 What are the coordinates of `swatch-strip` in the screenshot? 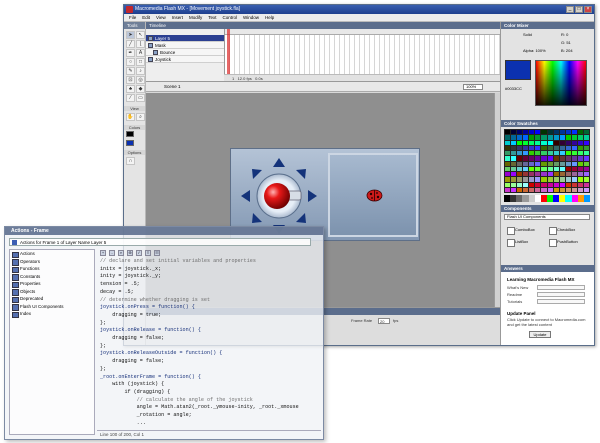 It's located at (547, 198).